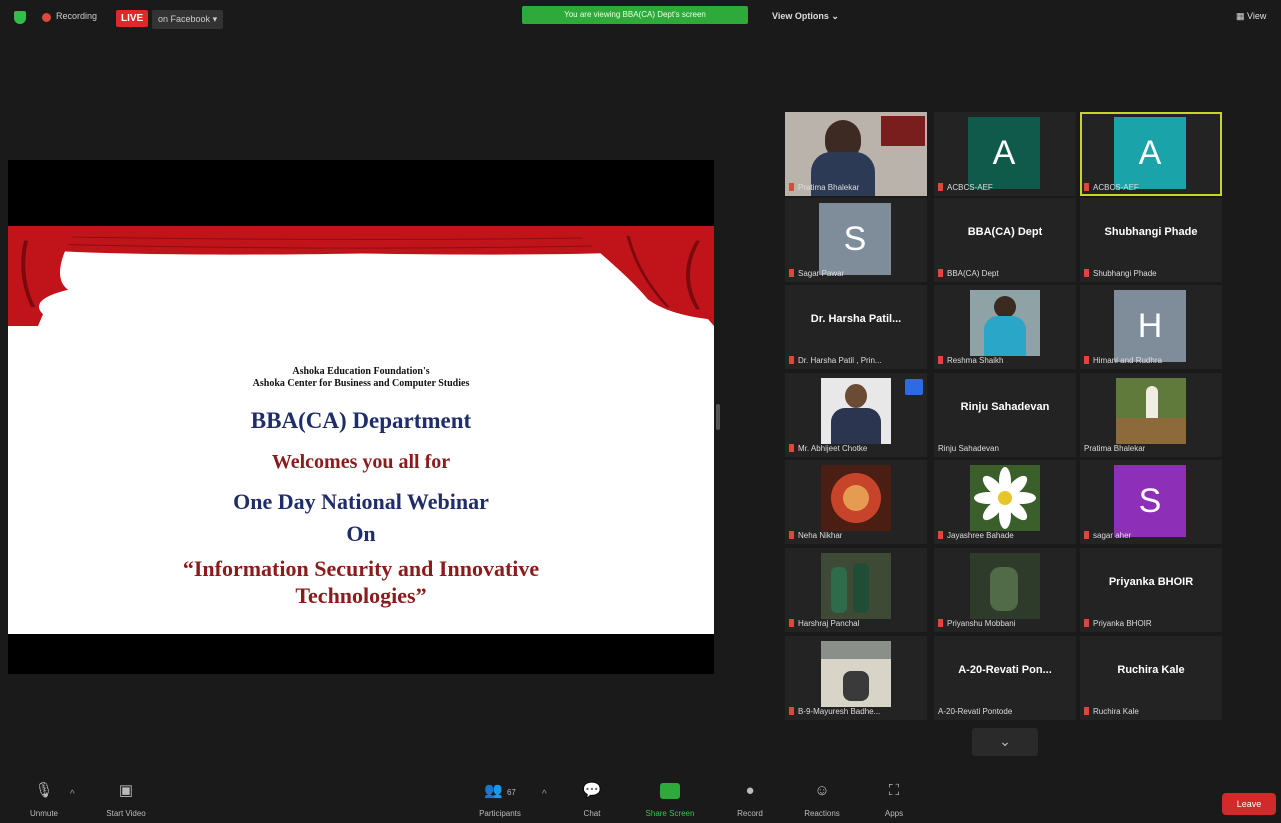 Image resolution: width=1281 pixels, height=823 pixels. What do you see at coordinates (511, 792) in the screenshot?
I see `participants-count: 67` at bounding box center [511, 792].